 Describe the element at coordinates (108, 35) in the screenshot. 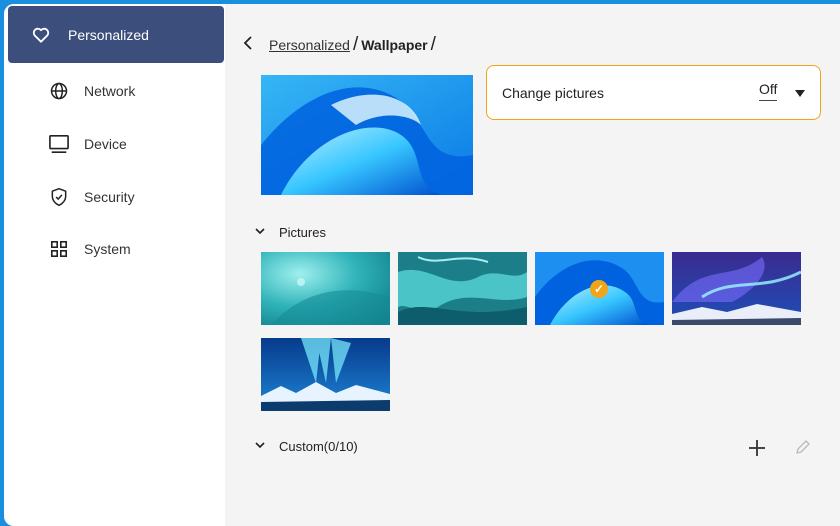

I see `sidebar-item-label: Personalized` at that location.